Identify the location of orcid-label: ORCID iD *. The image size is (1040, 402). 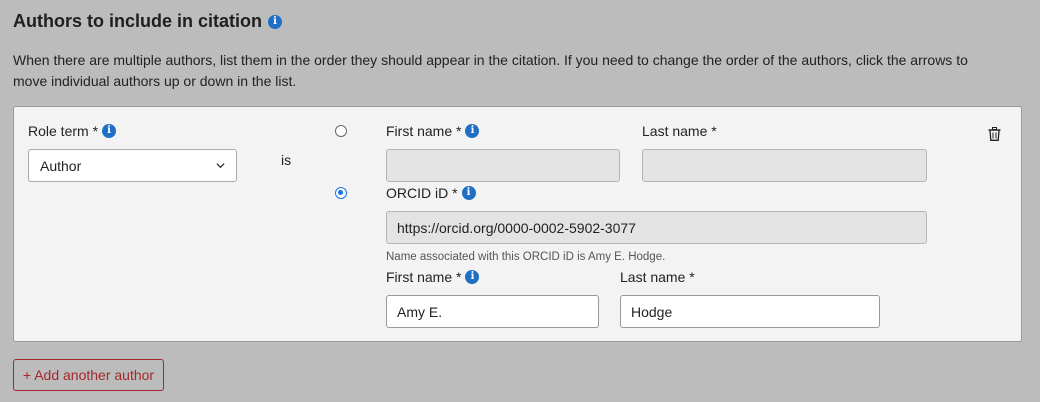
(422, 193).